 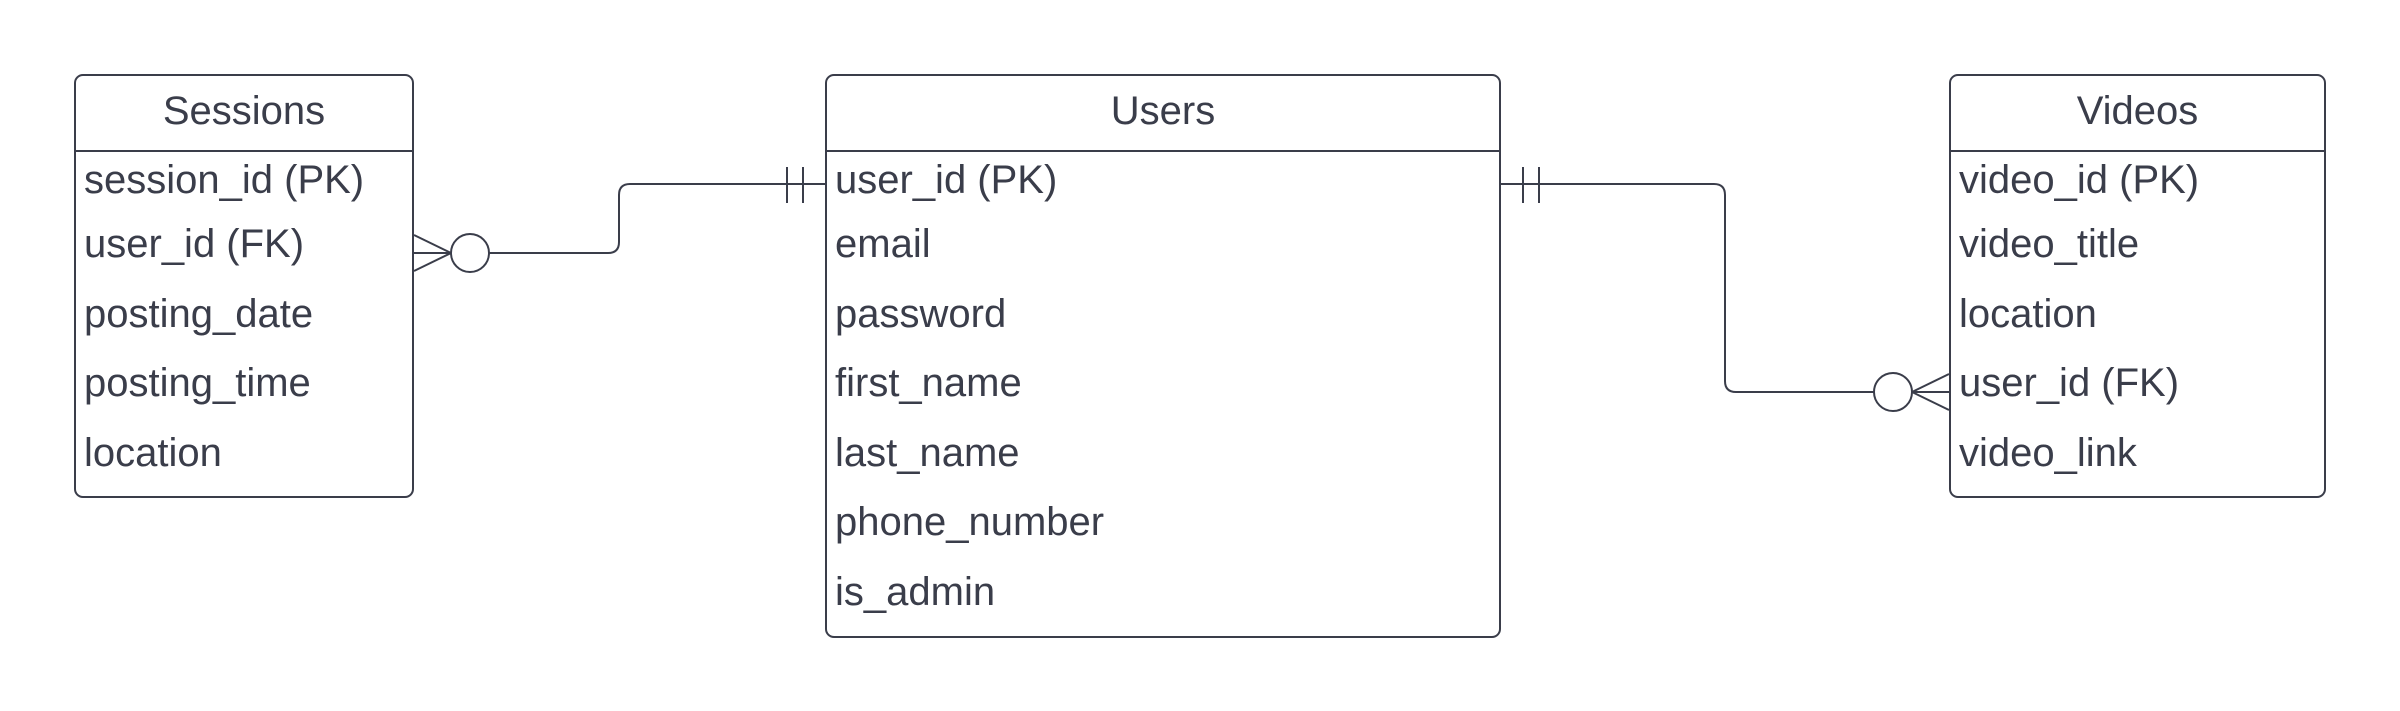 I want to click on attribute-row: video_link, so click(x=2048, y=452).